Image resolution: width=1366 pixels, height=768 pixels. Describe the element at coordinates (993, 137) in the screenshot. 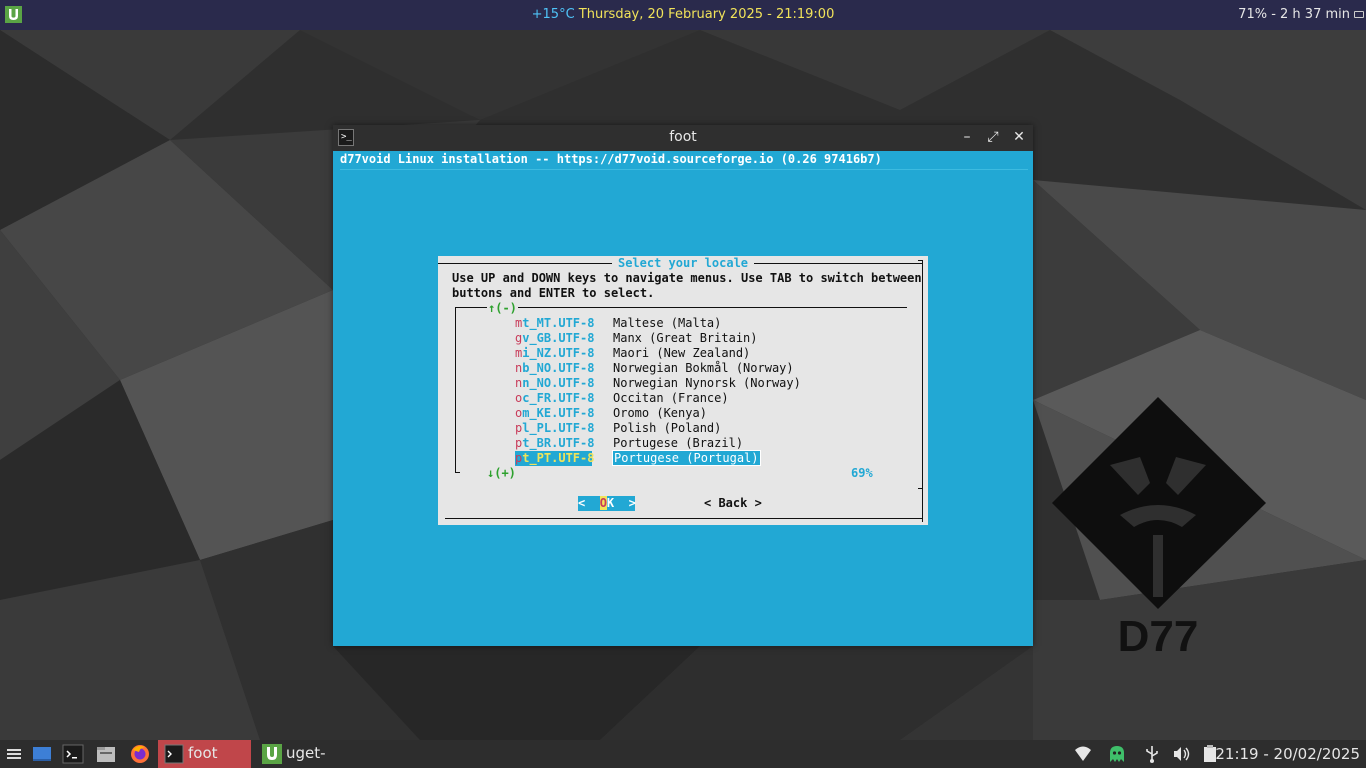

I see `maximize-icon: ⤢` at that location.